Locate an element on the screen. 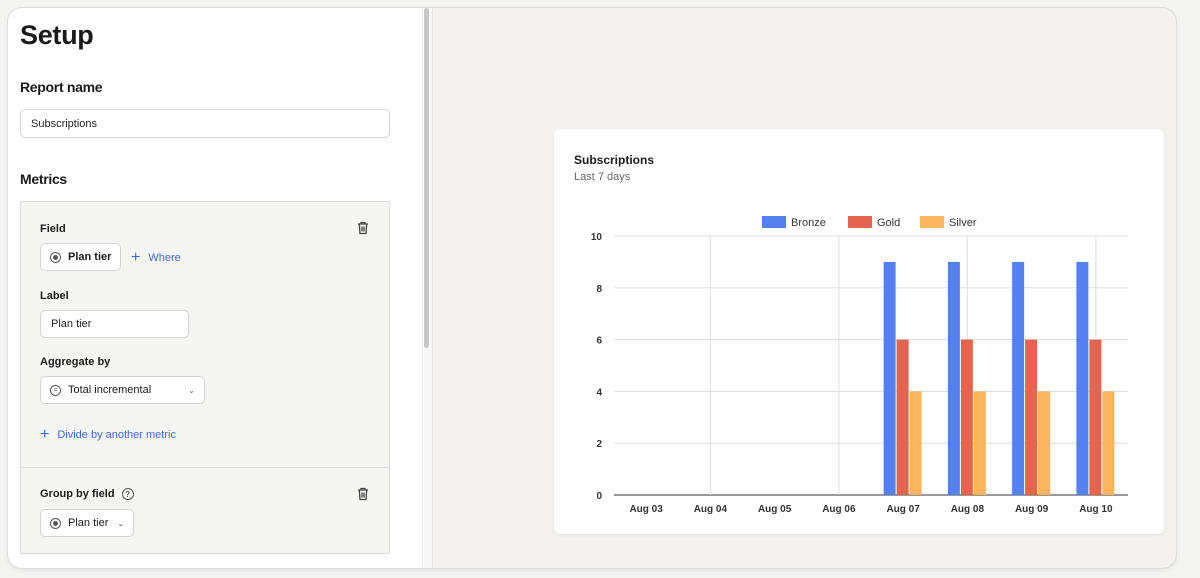  x-tick-label: Aug 10 is located at coordinates (1096, 509).